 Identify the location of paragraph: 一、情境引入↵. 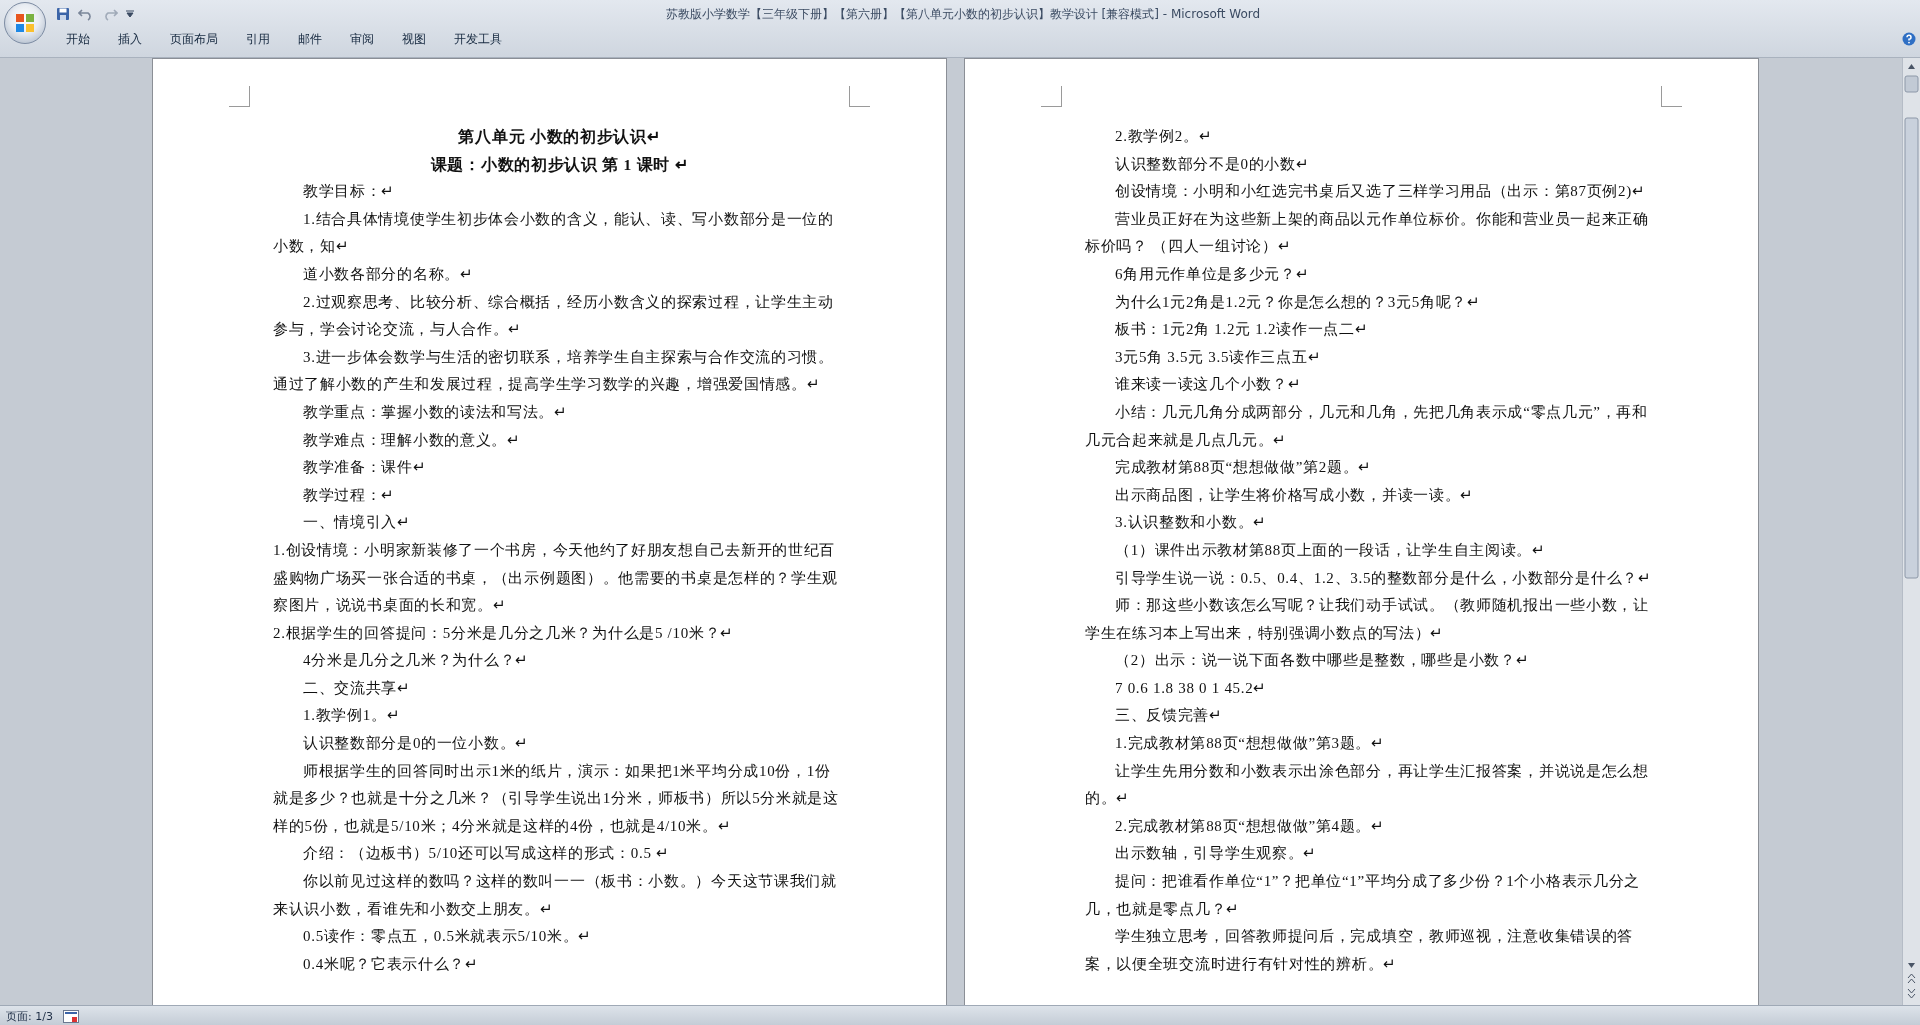
(357, 523).